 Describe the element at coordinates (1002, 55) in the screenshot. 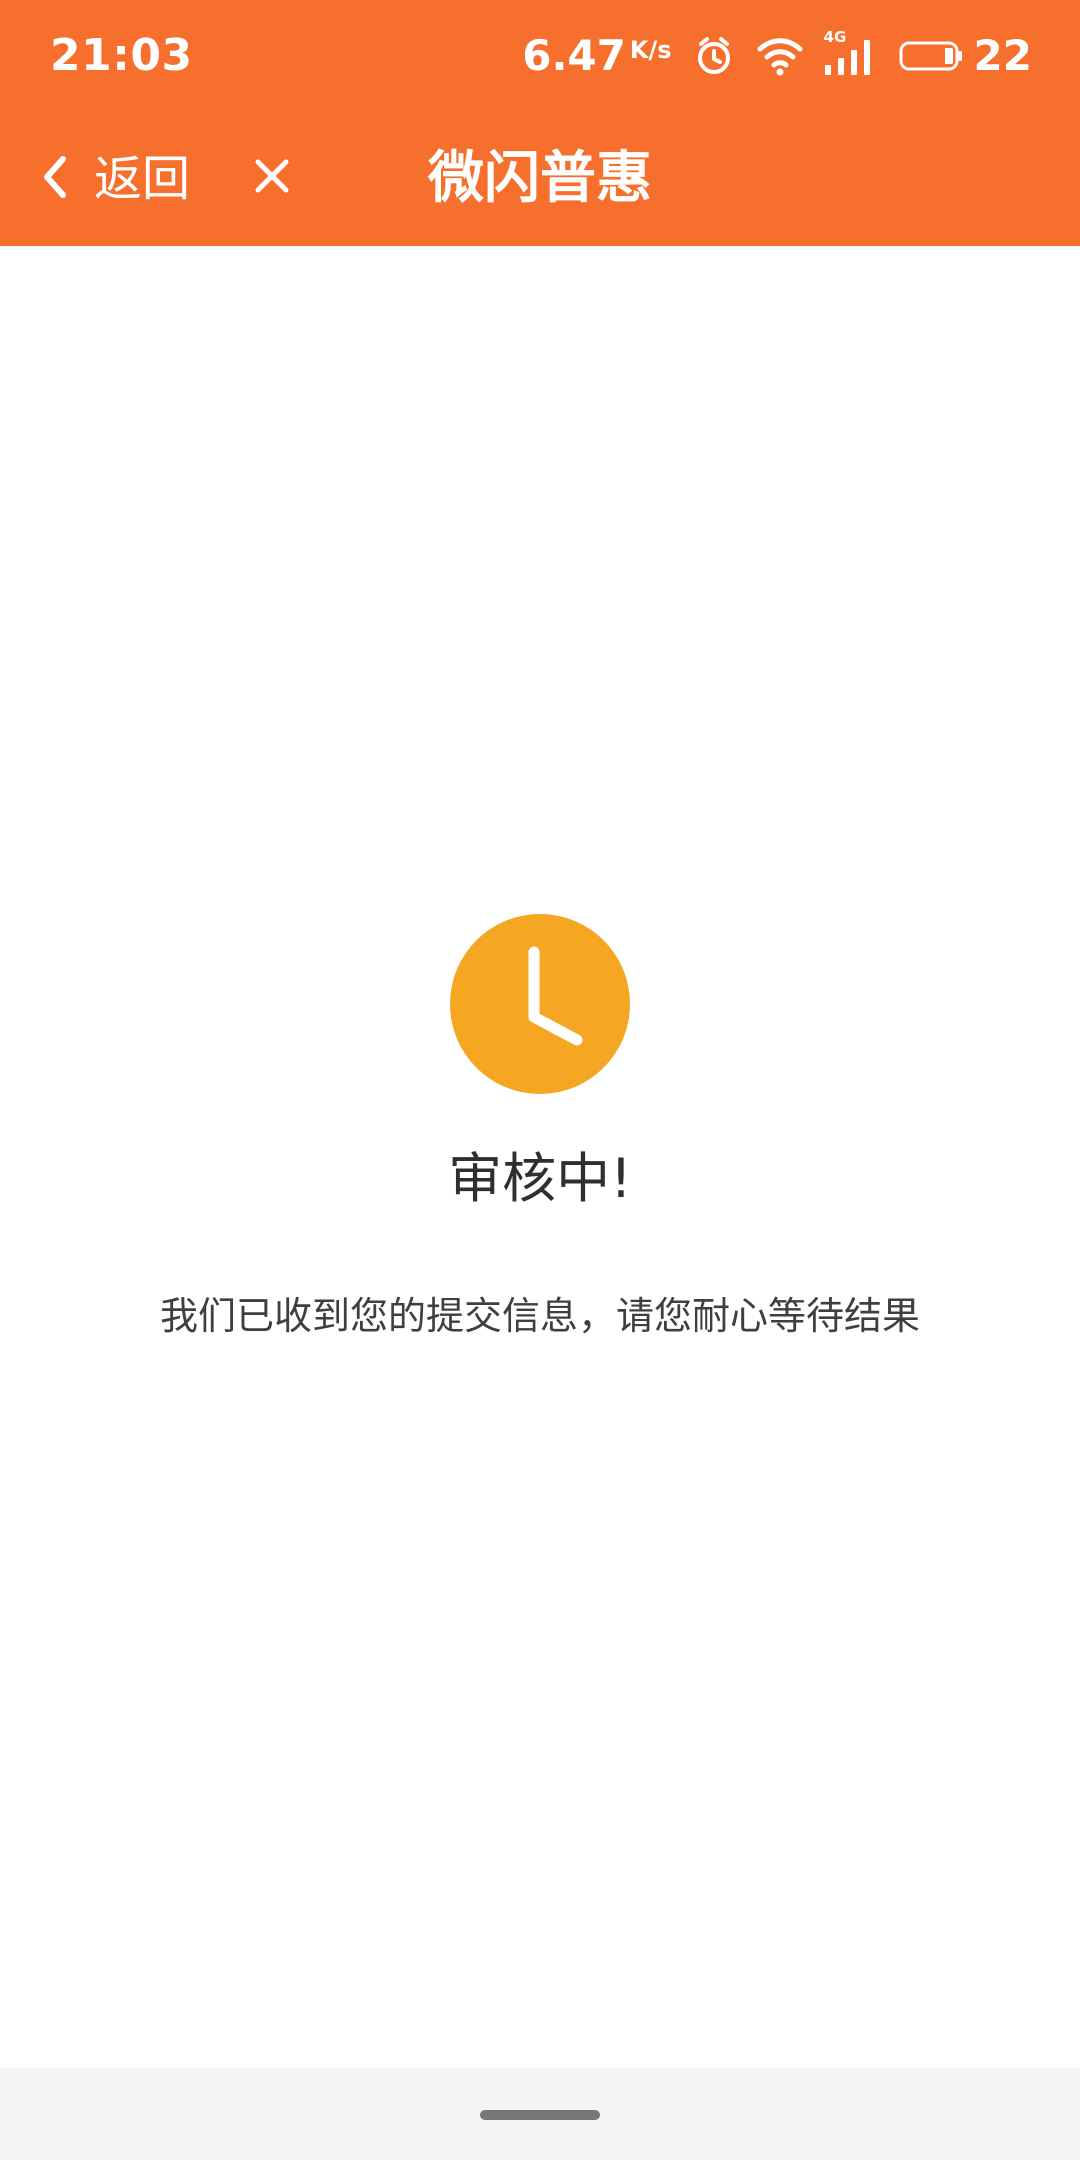

I see `battery-level: 22` at that location.